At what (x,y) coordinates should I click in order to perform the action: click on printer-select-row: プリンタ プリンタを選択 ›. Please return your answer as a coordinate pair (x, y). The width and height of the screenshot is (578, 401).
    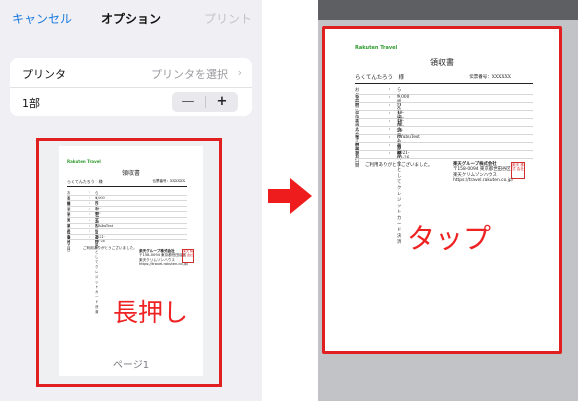
    Looking at the image, I should click on (131, 73).